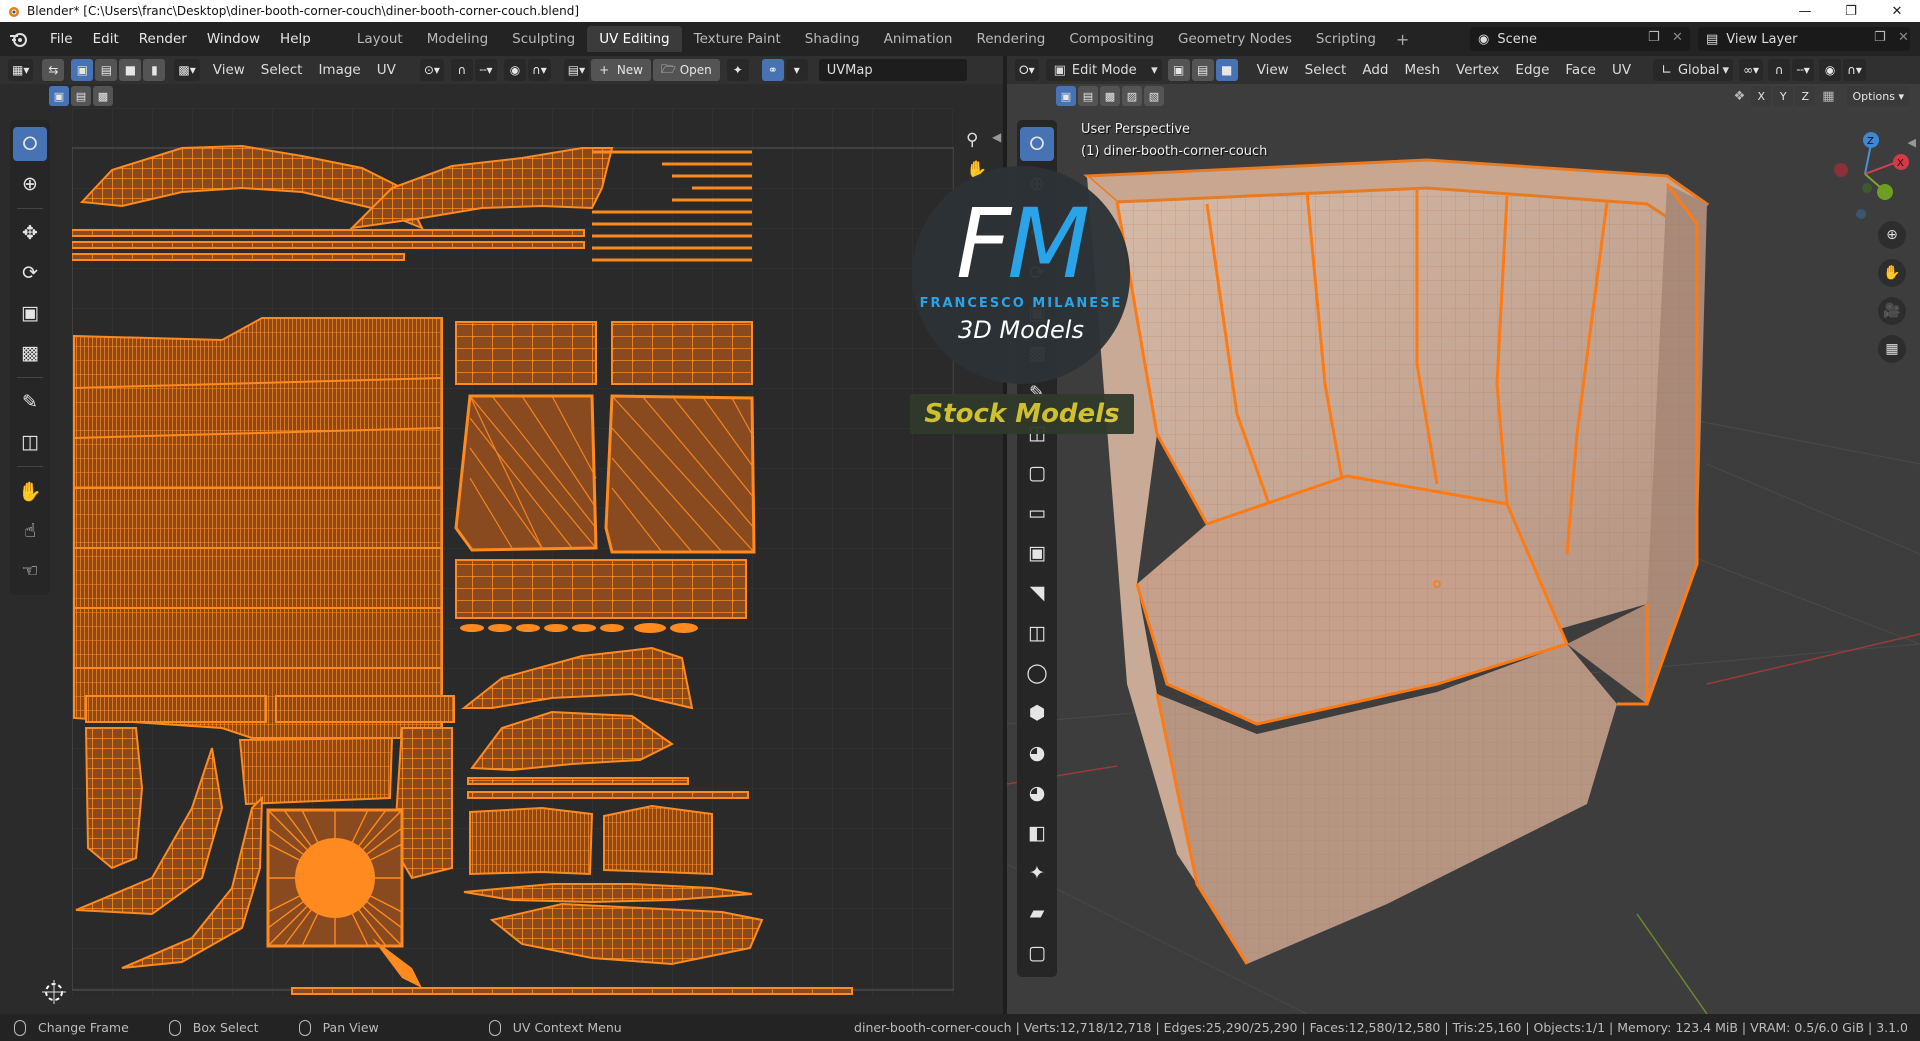  Describe the element at coordinates (1779, 70) in the screenshot. I see `vp-snap-icon: ∩` at that location.